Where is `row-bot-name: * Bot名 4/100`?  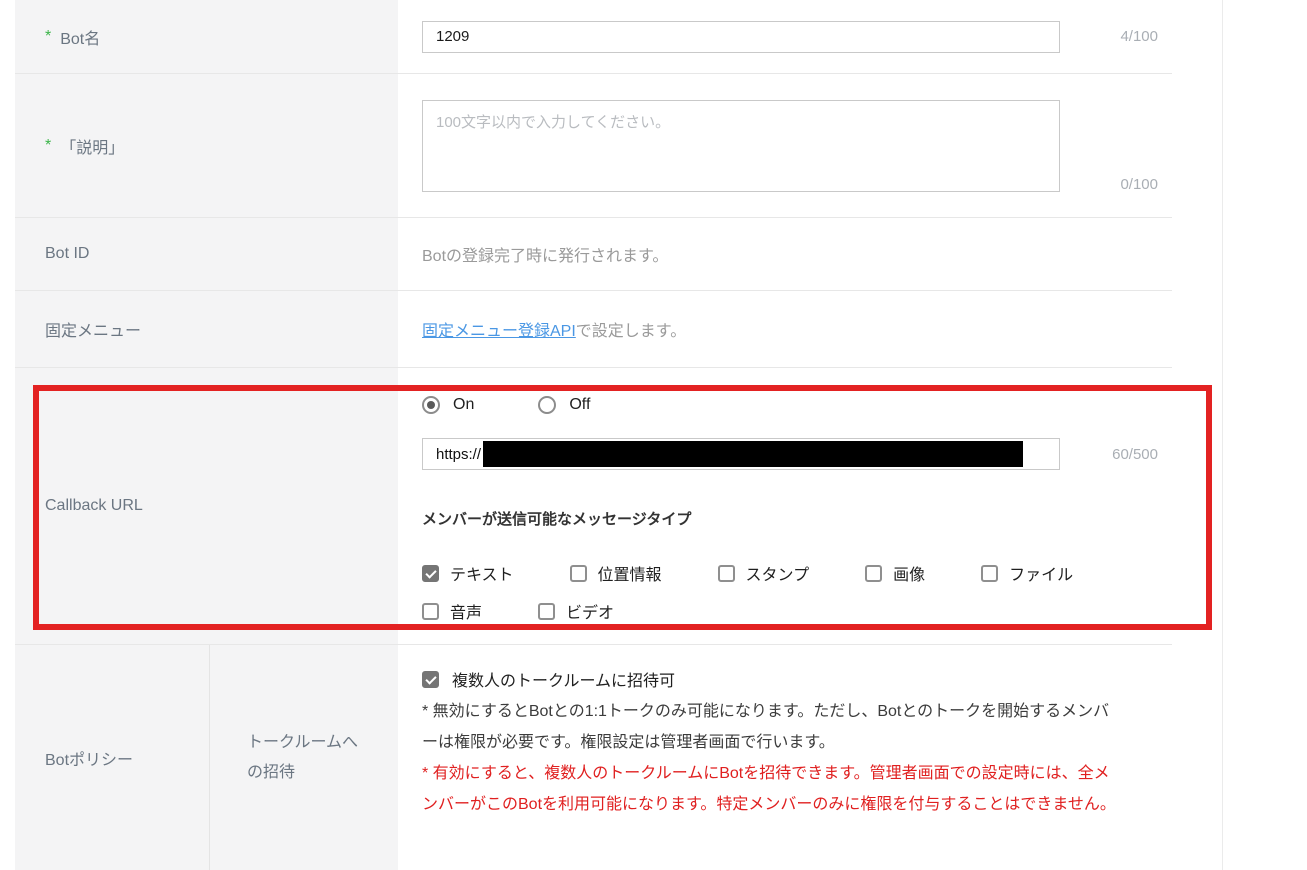 row-bot-name: * Bot名 4/100 is located at coordinates (593, 37).